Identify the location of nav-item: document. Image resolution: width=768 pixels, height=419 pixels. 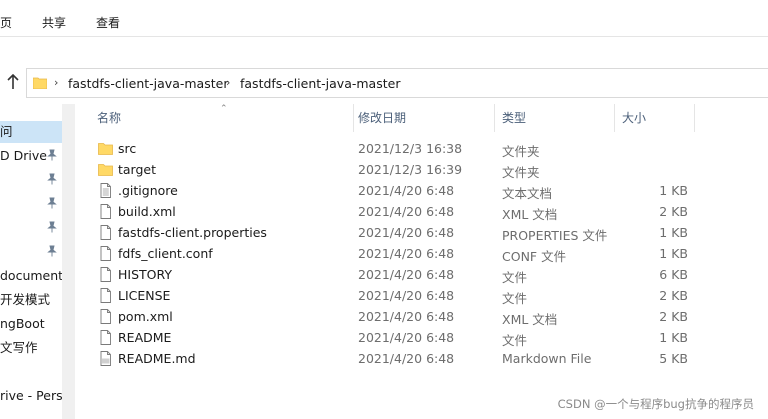
(31, 276).